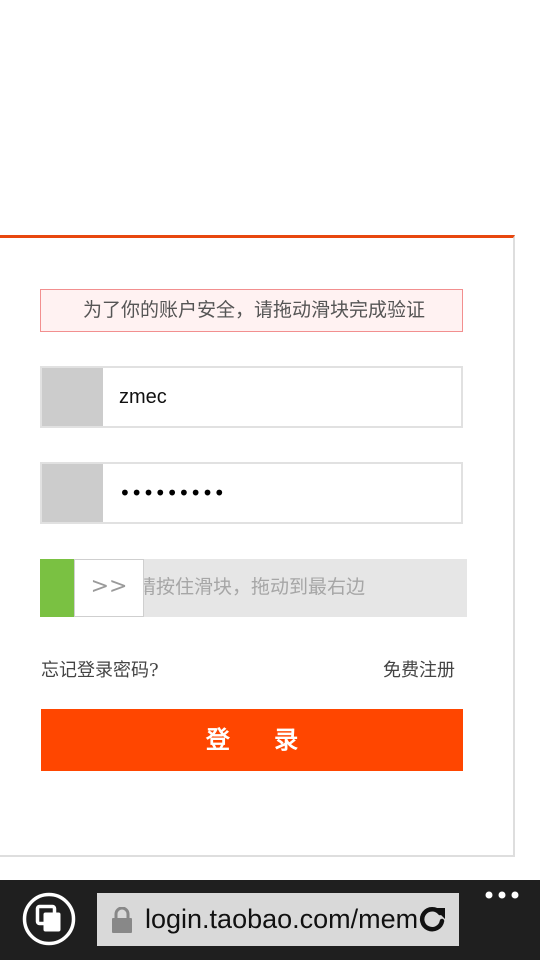 The image size is (540, 960). I want to click on tabs-button, so click(49, 919).